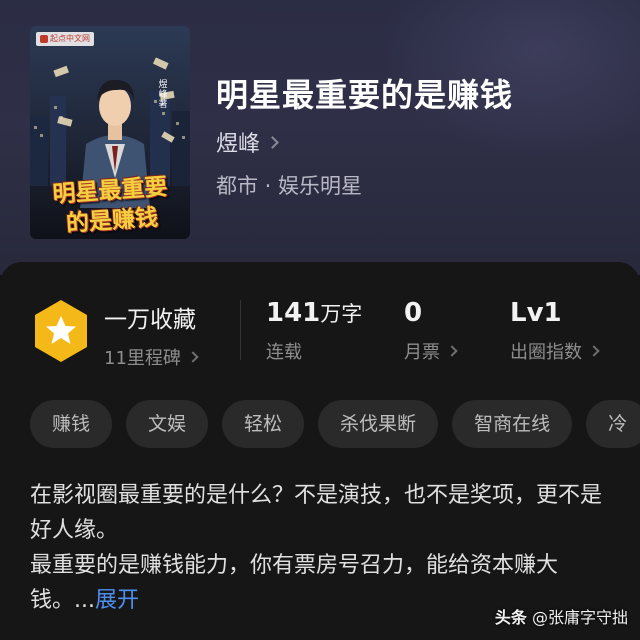 This screenshot has height=640, width=640. I want to click on level-label: 出圈指数, so click(555, 351).